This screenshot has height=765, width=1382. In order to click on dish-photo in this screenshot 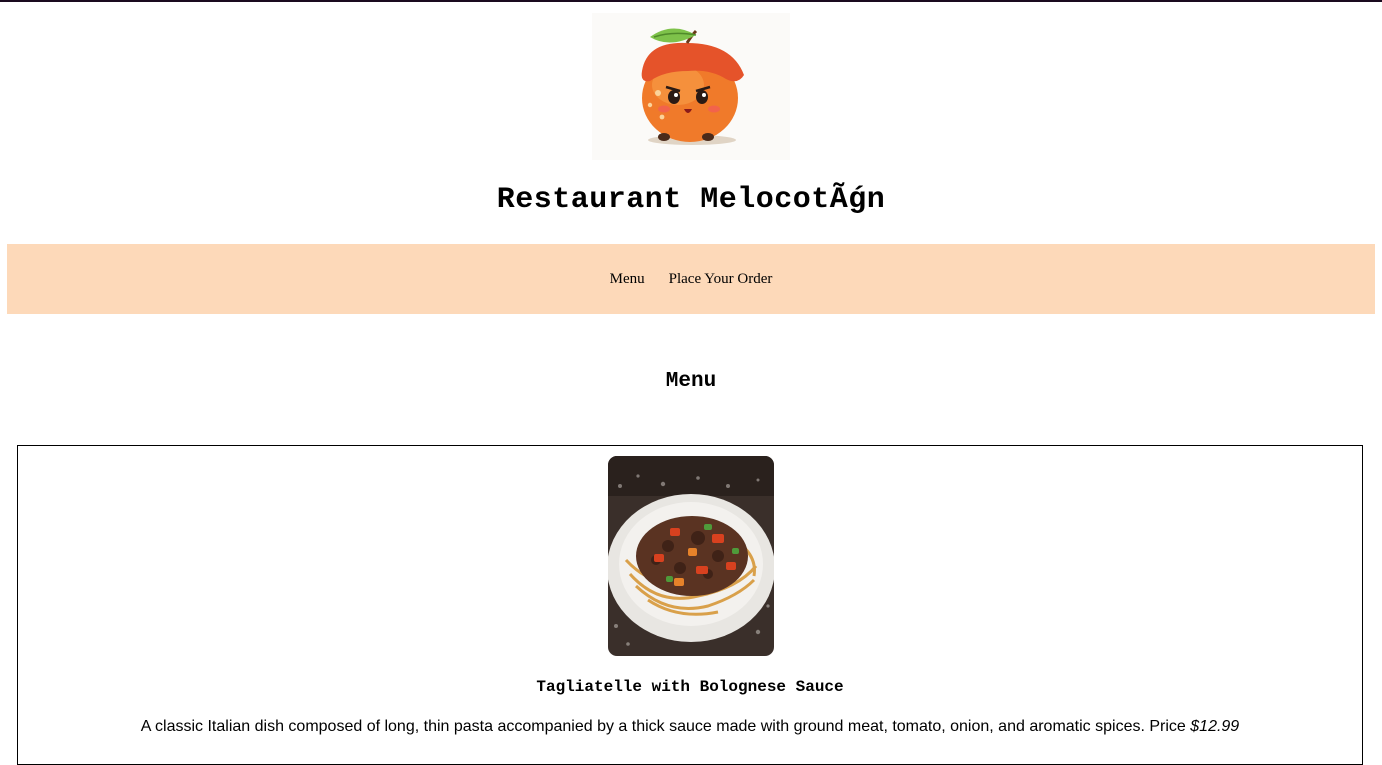, I will do `click(691, 556)`.